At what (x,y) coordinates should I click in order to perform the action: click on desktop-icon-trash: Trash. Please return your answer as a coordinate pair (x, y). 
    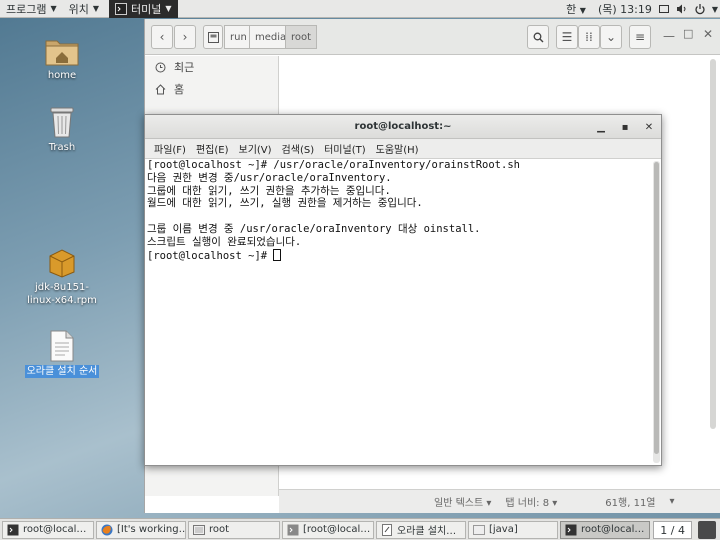
    Looking at the image, I should click on (62, 130).